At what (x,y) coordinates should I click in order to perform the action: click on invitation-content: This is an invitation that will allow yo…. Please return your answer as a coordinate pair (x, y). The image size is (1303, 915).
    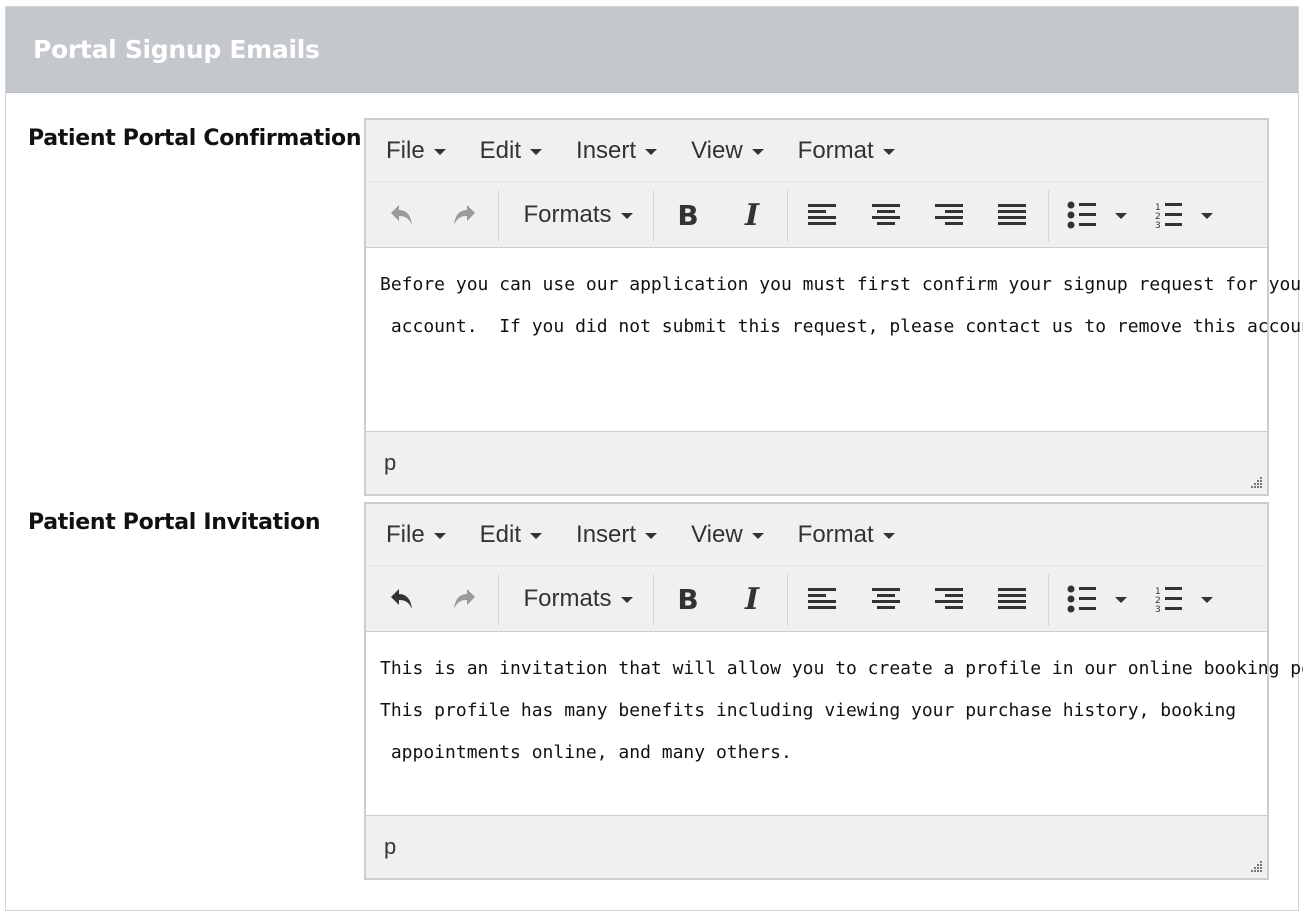
    Looking at the image, I should click on (834, 724).